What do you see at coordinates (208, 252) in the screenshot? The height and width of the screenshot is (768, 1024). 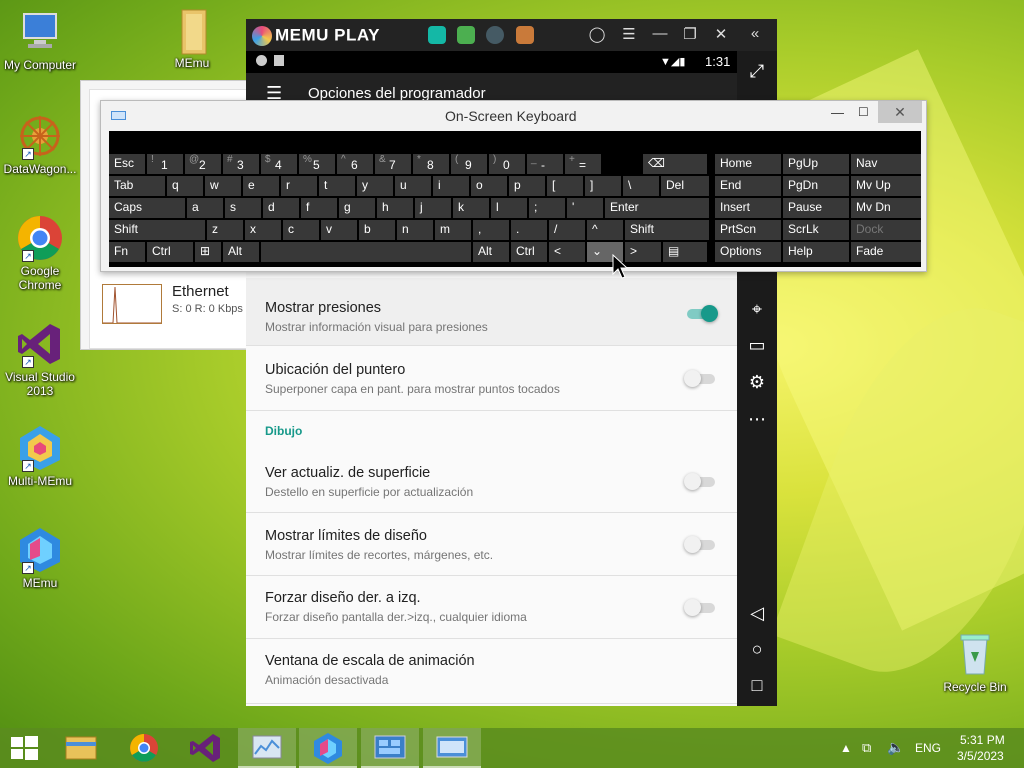 I see `windows-key: ⊞` at bounding box center [208, 252].